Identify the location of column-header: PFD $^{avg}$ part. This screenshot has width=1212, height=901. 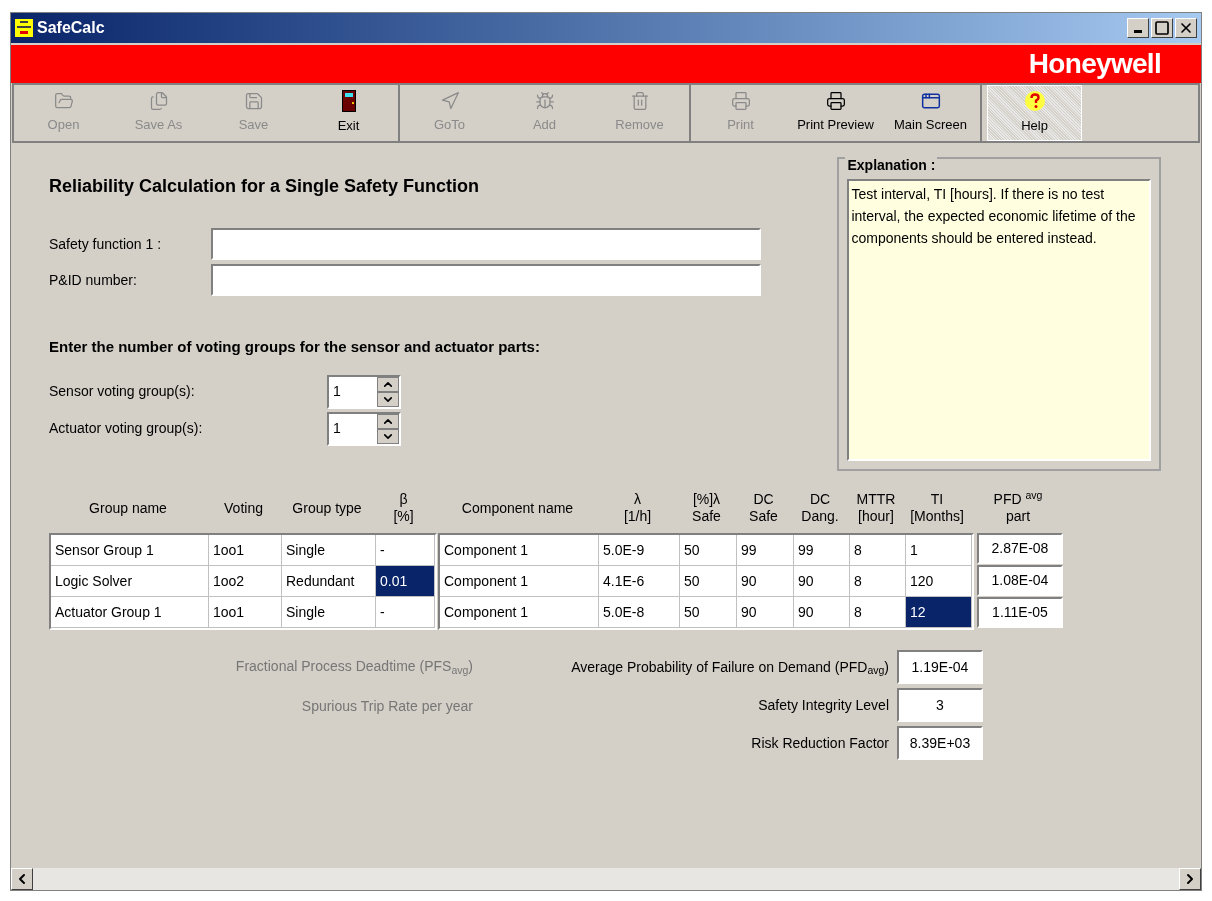
(1018, 506).